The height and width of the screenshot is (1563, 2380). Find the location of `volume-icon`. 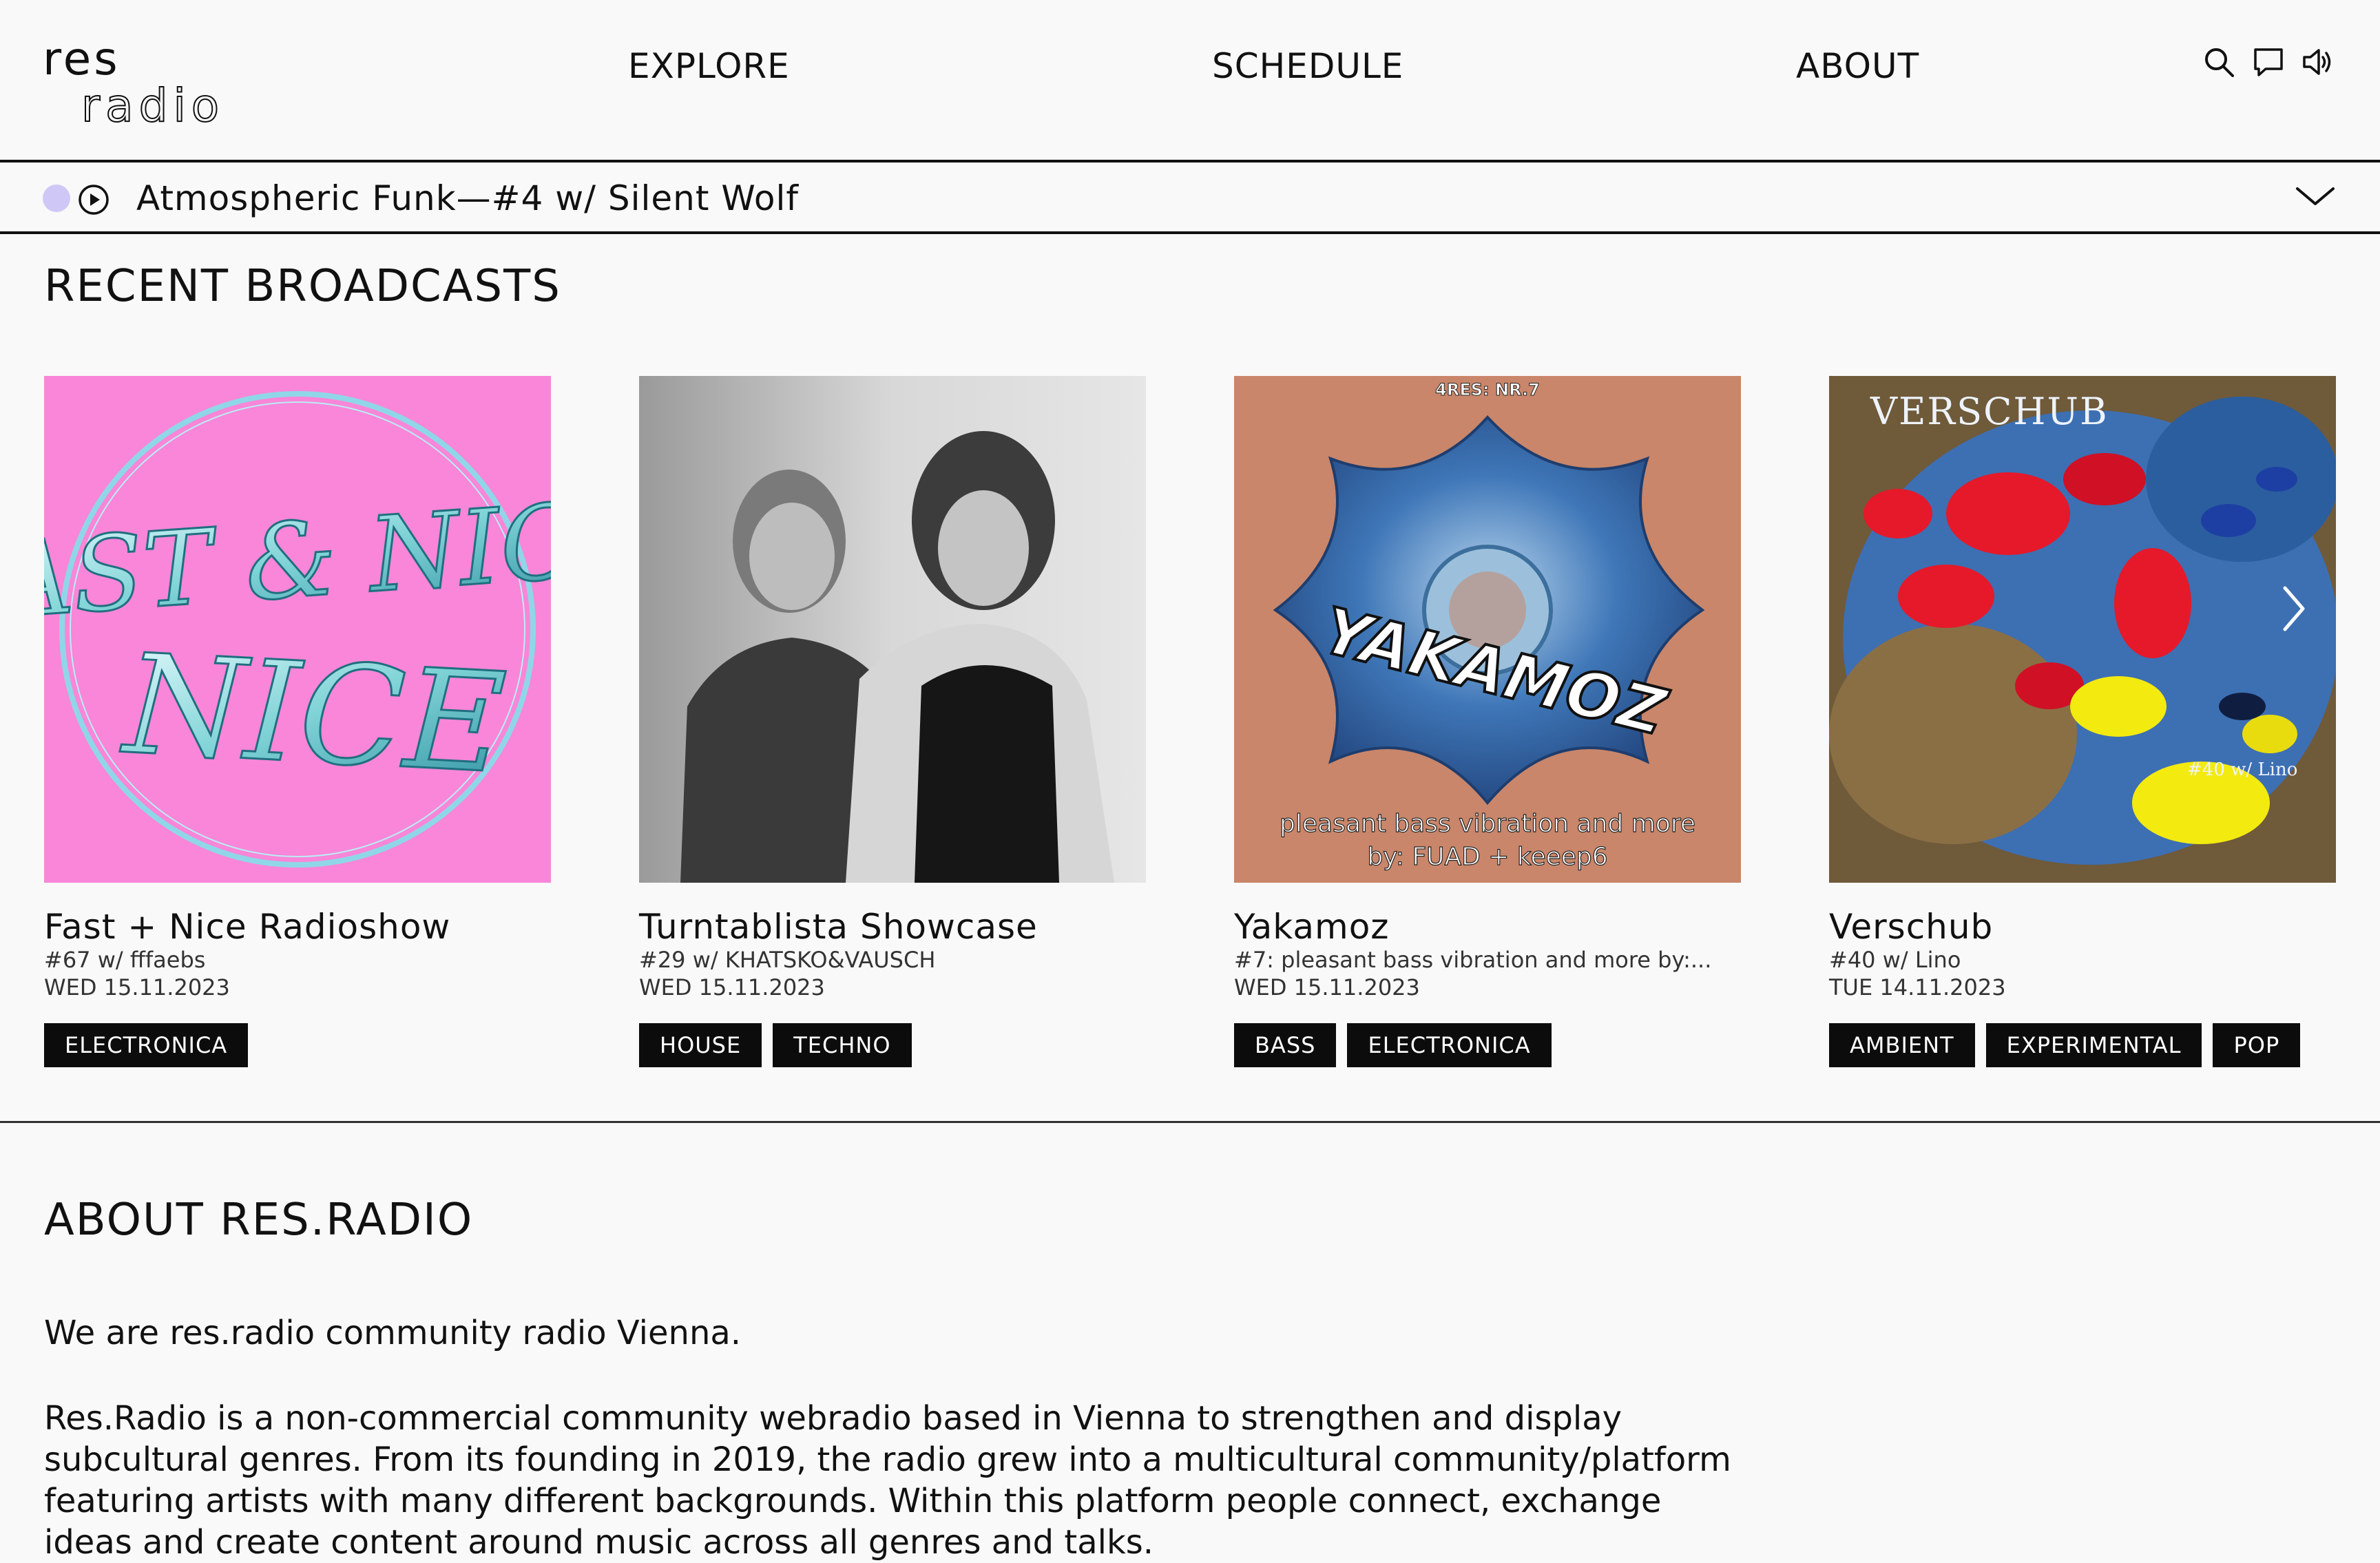

volume-icon is located at coordinates (2318, 61).